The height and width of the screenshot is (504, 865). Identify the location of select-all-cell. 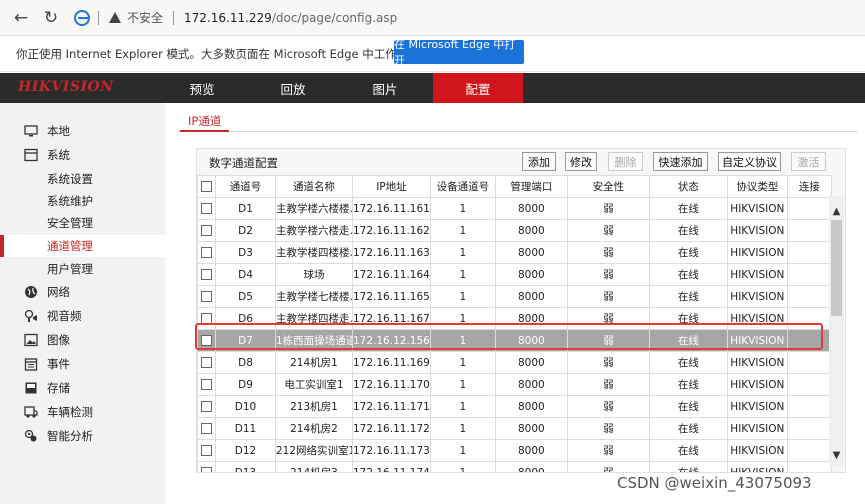
(206, 186).